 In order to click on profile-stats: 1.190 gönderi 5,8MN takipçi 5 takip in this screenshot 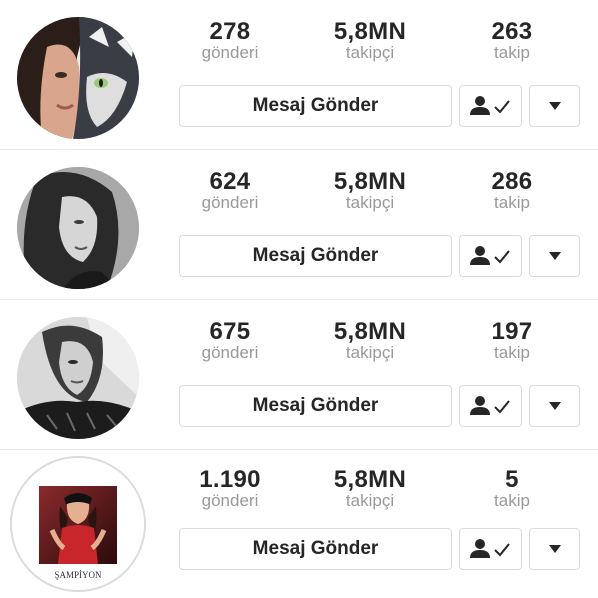, I will do `click(375, 496)`.